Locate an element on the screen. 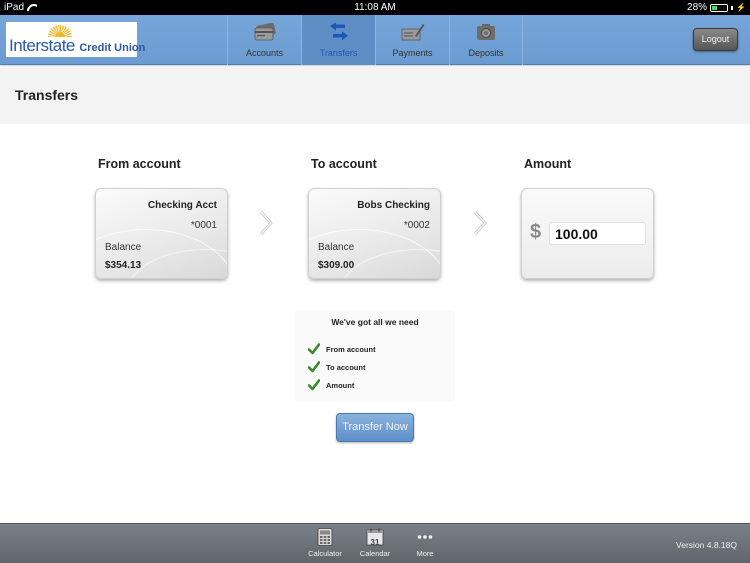  to-account-name: Bobs Checking is located at coordinates (393, 205).